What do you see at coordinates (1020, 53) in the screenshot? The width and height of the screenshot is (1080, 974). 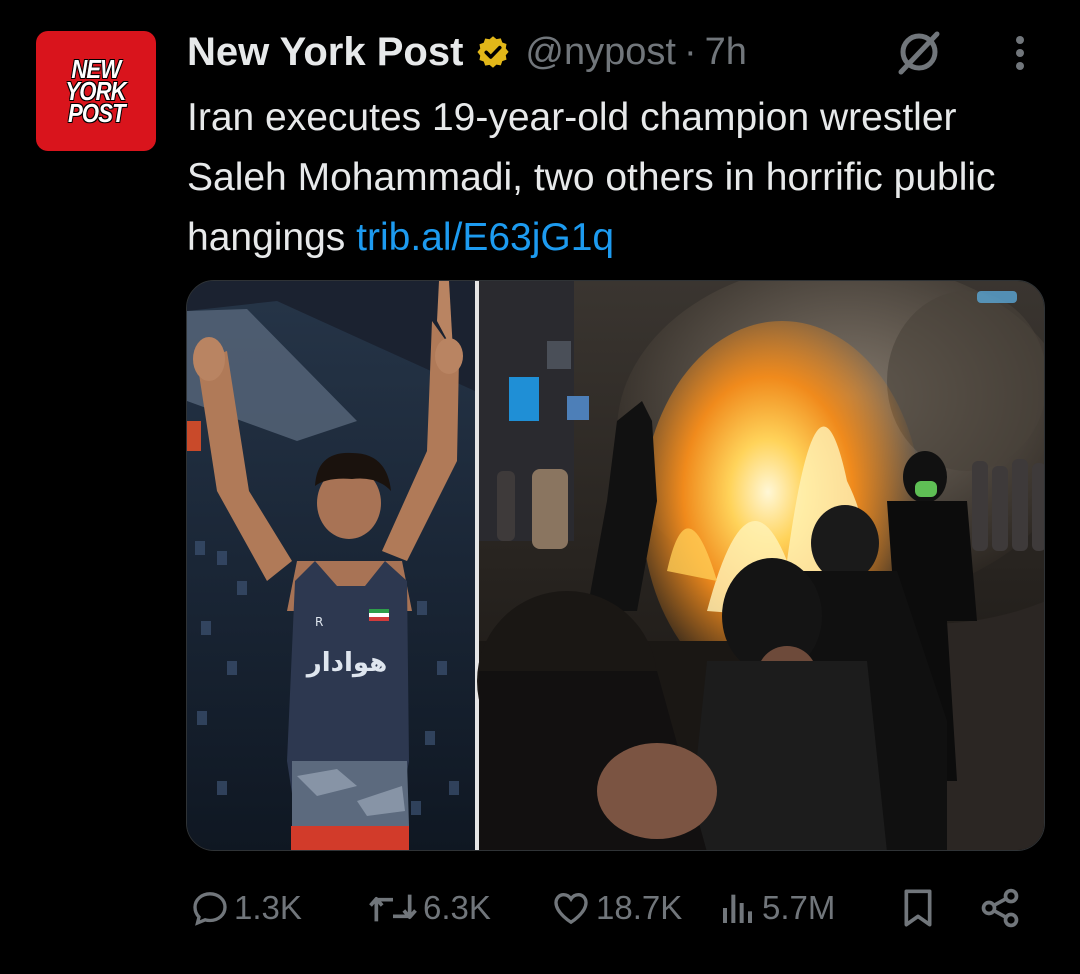 I see `more-options-icon` at bounding box center [1020, 53].